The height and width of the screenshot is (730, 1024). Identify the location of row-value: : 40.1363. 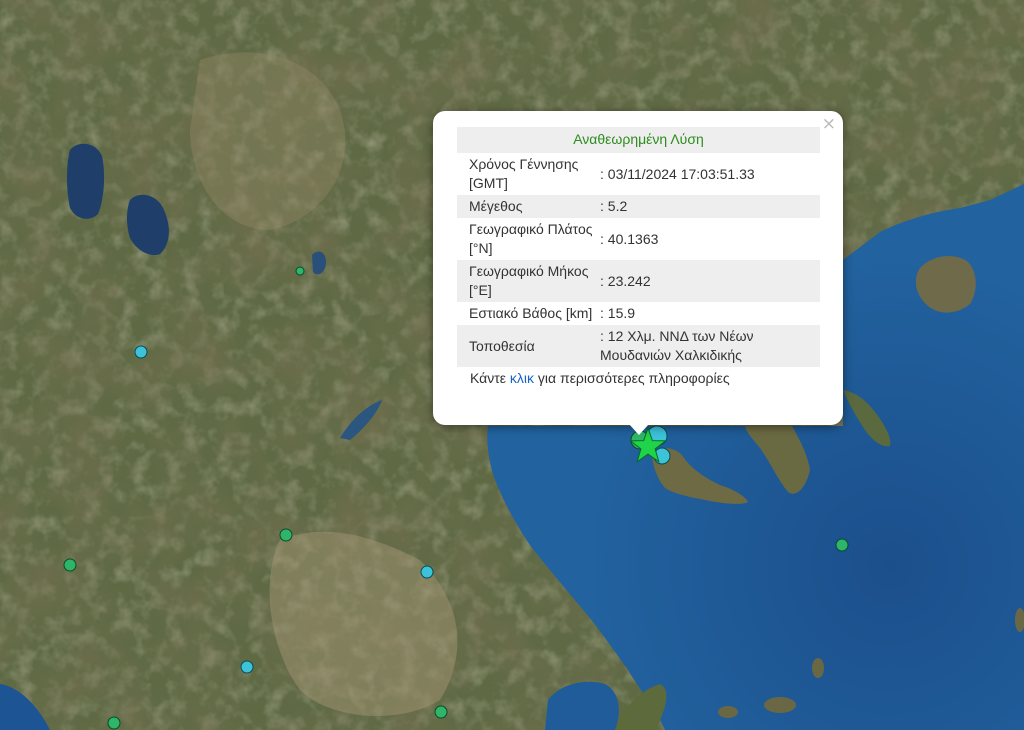
(629, 238).